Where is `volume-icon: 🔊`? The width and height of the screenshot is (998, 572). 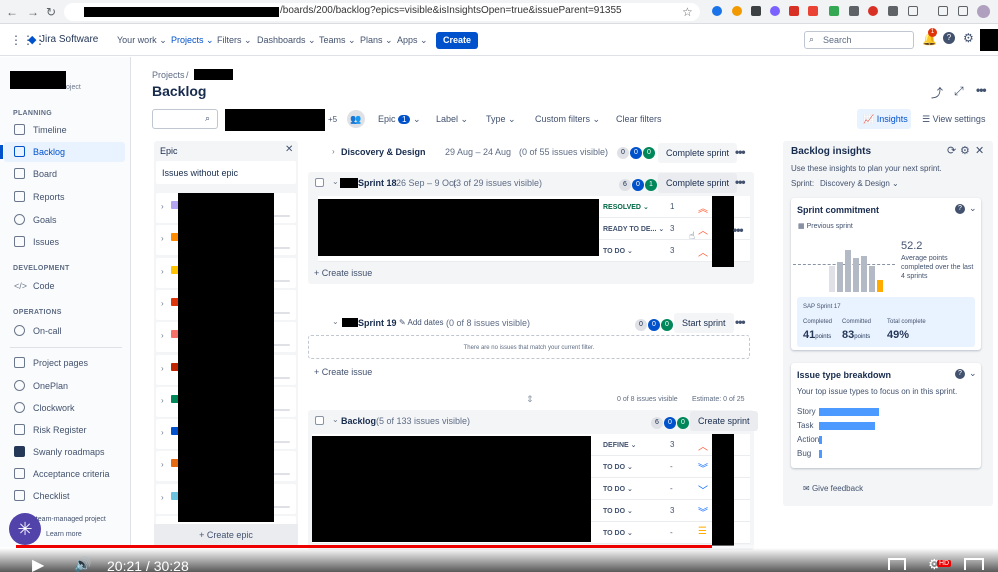
volume-icon: 🔊 is located at coordinates (82, 564).